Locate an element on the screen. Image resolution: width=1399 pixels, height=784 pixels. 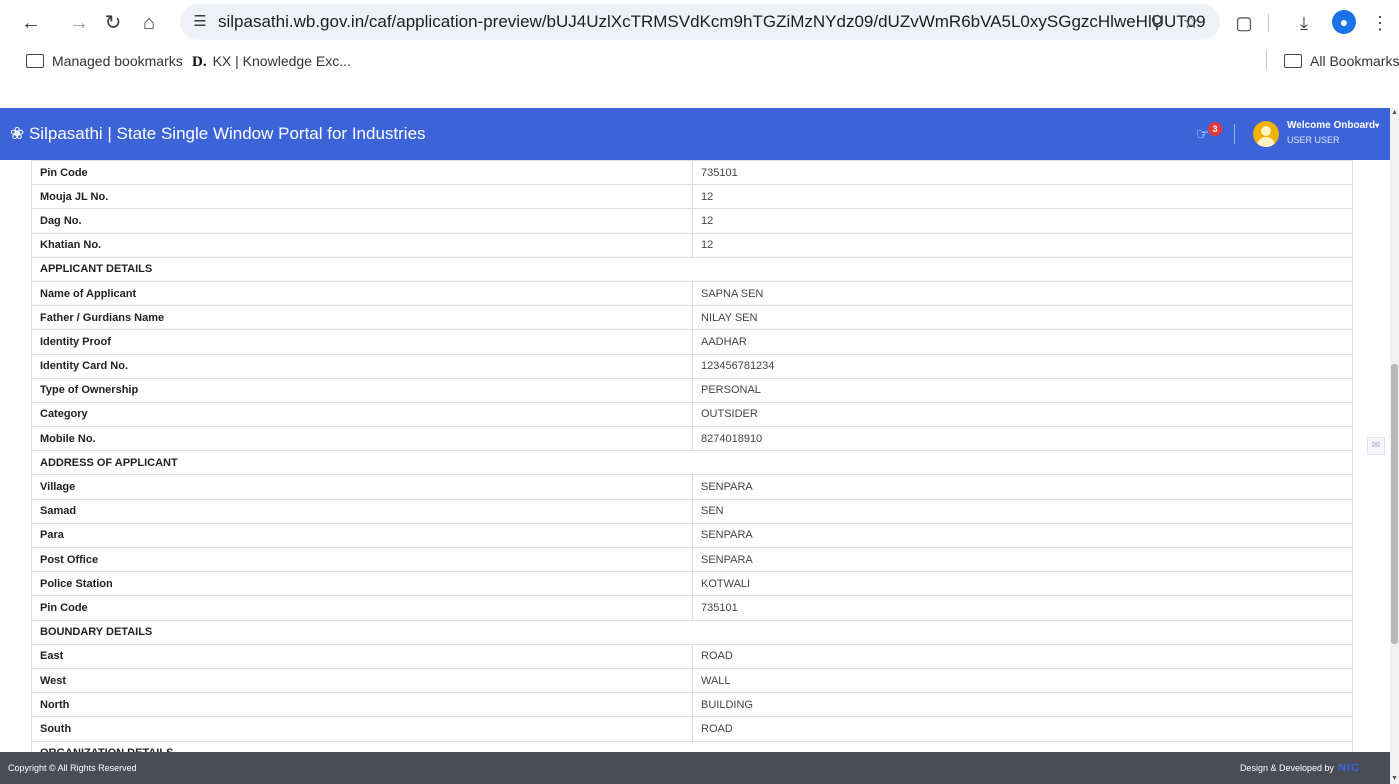
field-value: 12 is located at coordinates (1022, 221).